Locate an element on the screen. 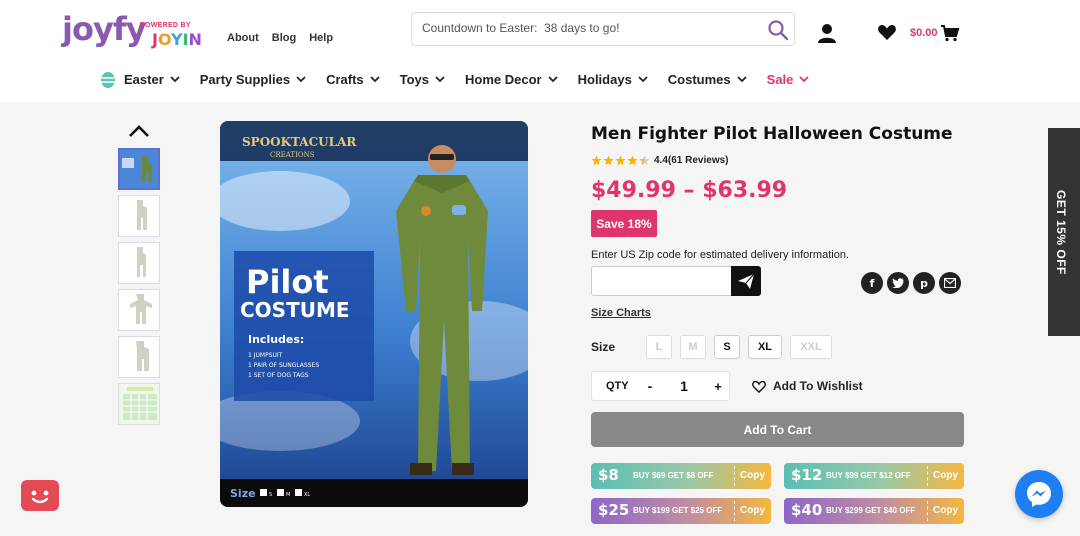 Image resolution: width=1080 pixels, height=536 pixels. nav-label: Toys is located at coordinates (414, 79).